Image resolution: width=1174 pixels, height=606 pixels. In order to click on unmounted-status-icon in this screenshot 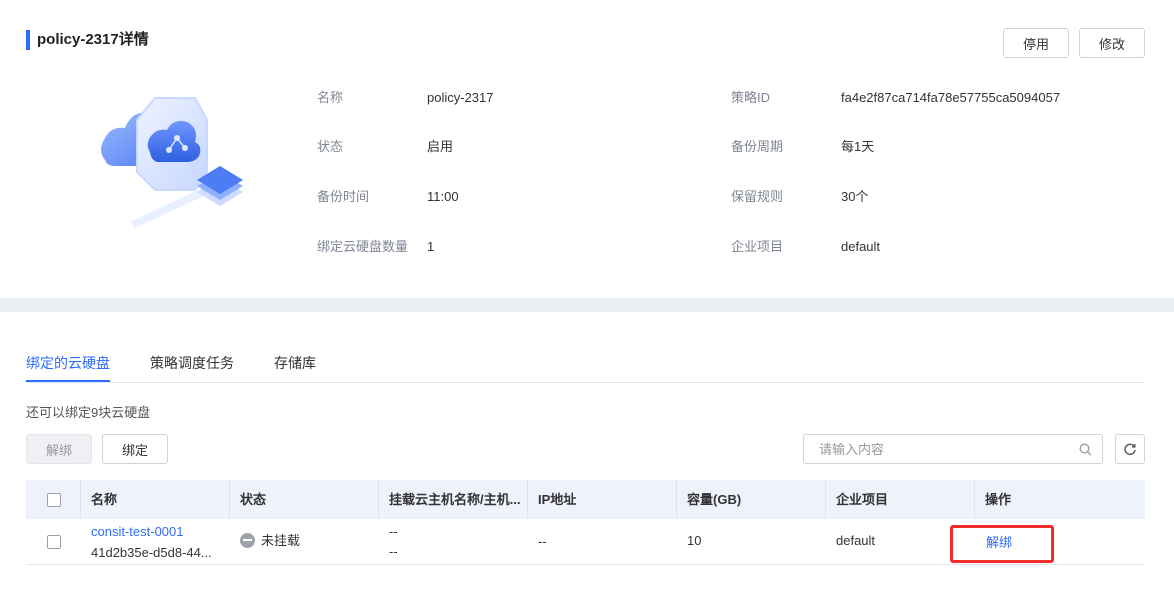, I will do `click(247, 540)`.